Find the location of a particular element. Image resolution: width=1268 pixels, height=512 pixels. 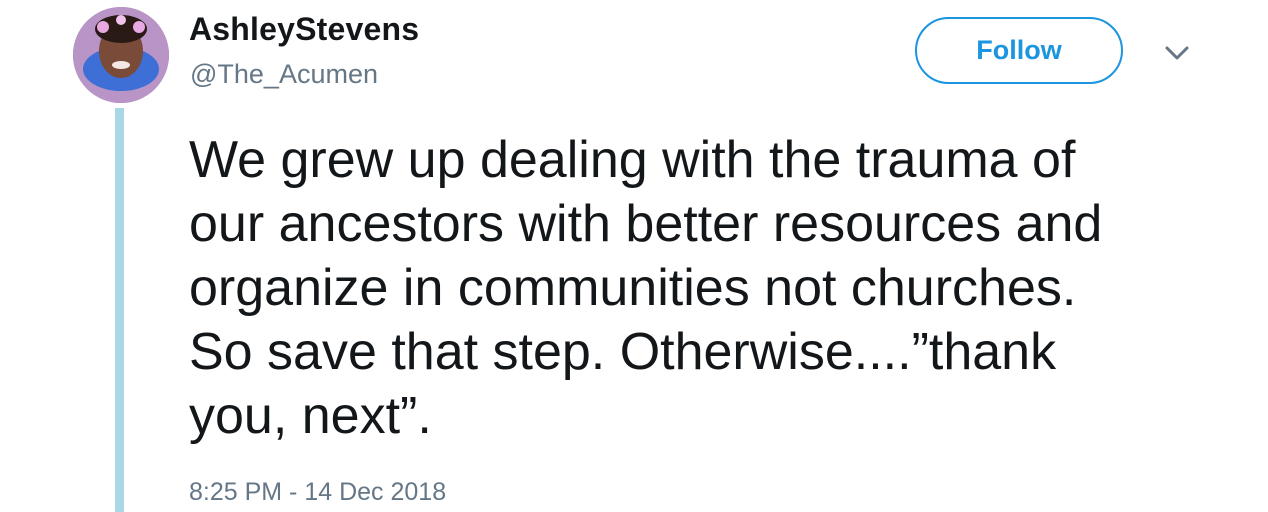

chevron-down-icon is located at coordinates (1177, 53).